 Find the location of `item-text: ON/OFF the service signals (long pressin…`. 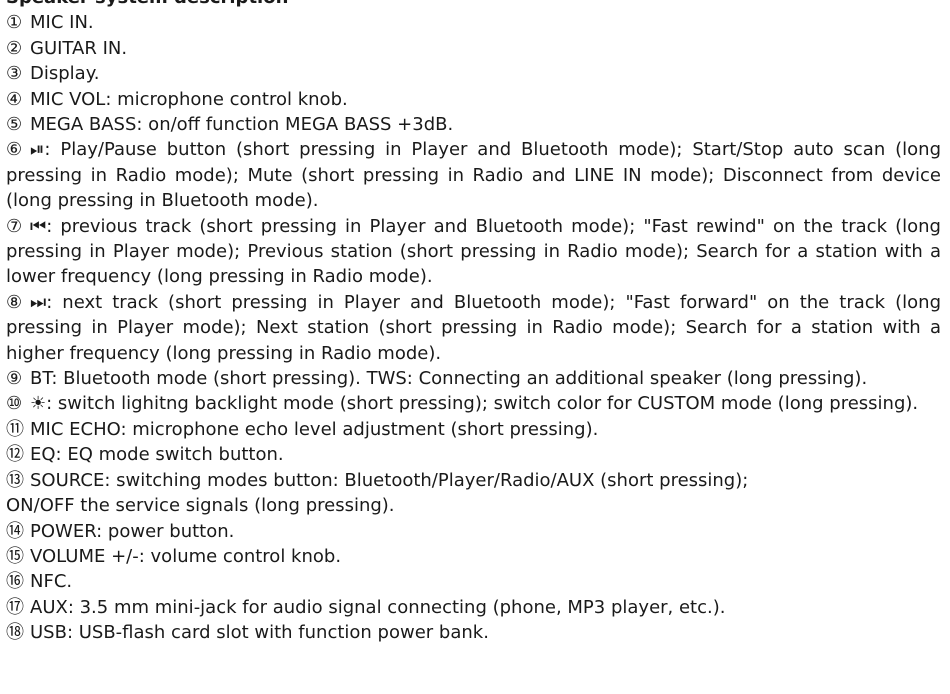

item-text: ON/OFF the service signals (long pressin… is located at coordinates (200, 506).